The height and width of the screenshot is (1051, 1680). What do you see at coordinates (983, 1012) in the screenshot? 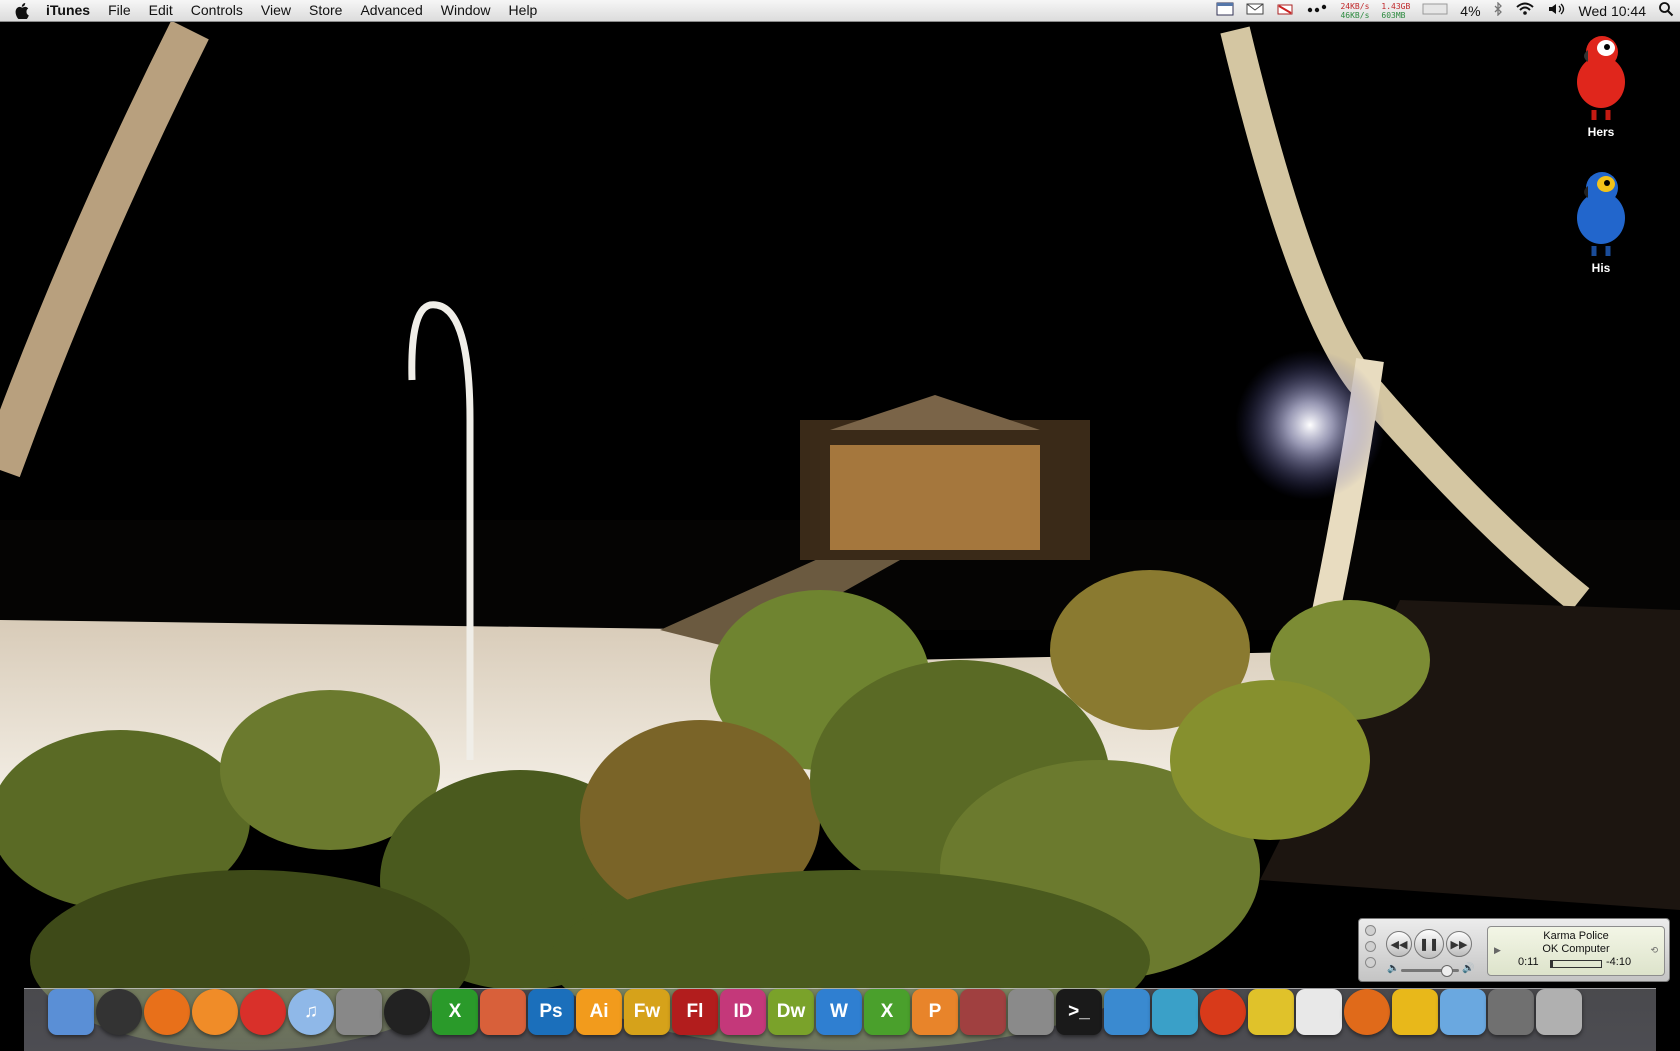
I see `dock-vmware-icon` at bounding box center [983, 1012].